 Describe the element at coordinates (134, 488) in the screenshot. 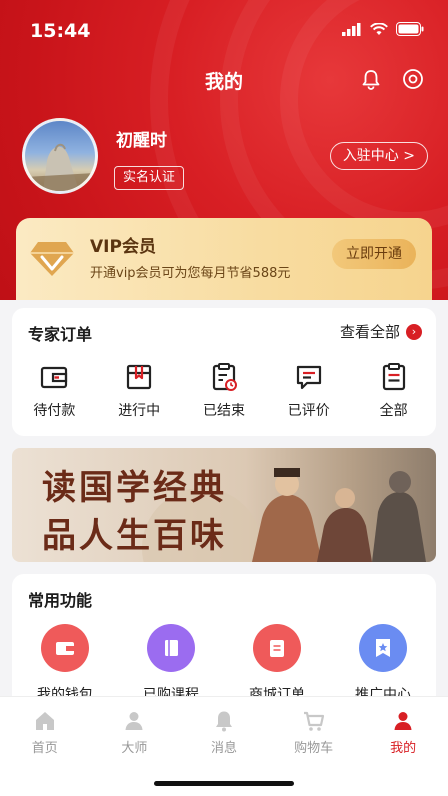

I see `banner-line-1: 读国学经典` at that location.